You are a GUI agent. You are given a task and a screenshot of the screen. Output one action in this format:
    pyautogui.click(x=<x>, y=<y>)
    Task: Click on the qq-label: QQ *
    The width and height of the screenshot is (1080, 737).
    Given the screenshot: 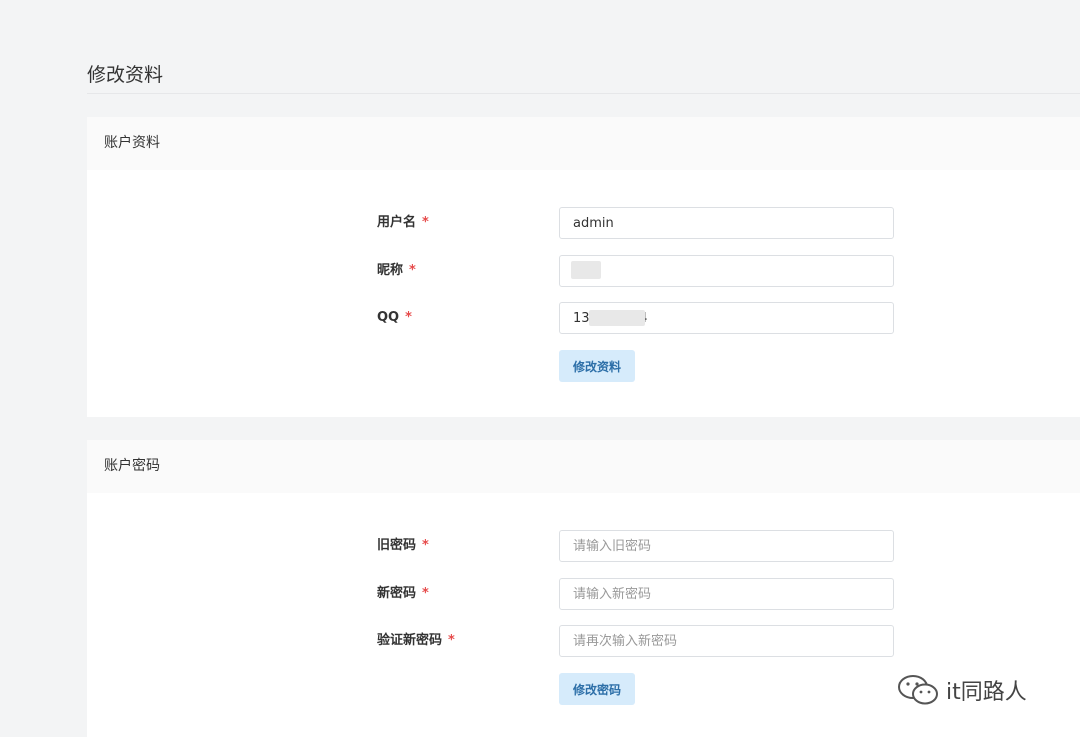 What is the action you would take?
    pyautogui.click(x=394, y=317)
    